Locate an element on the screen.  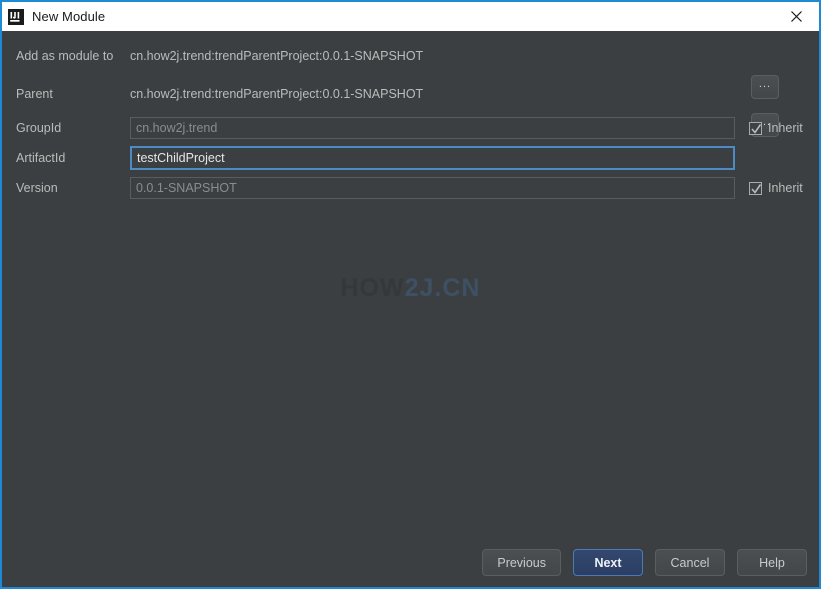
cancel-button: Cancel is located at coordinates (690, 562).